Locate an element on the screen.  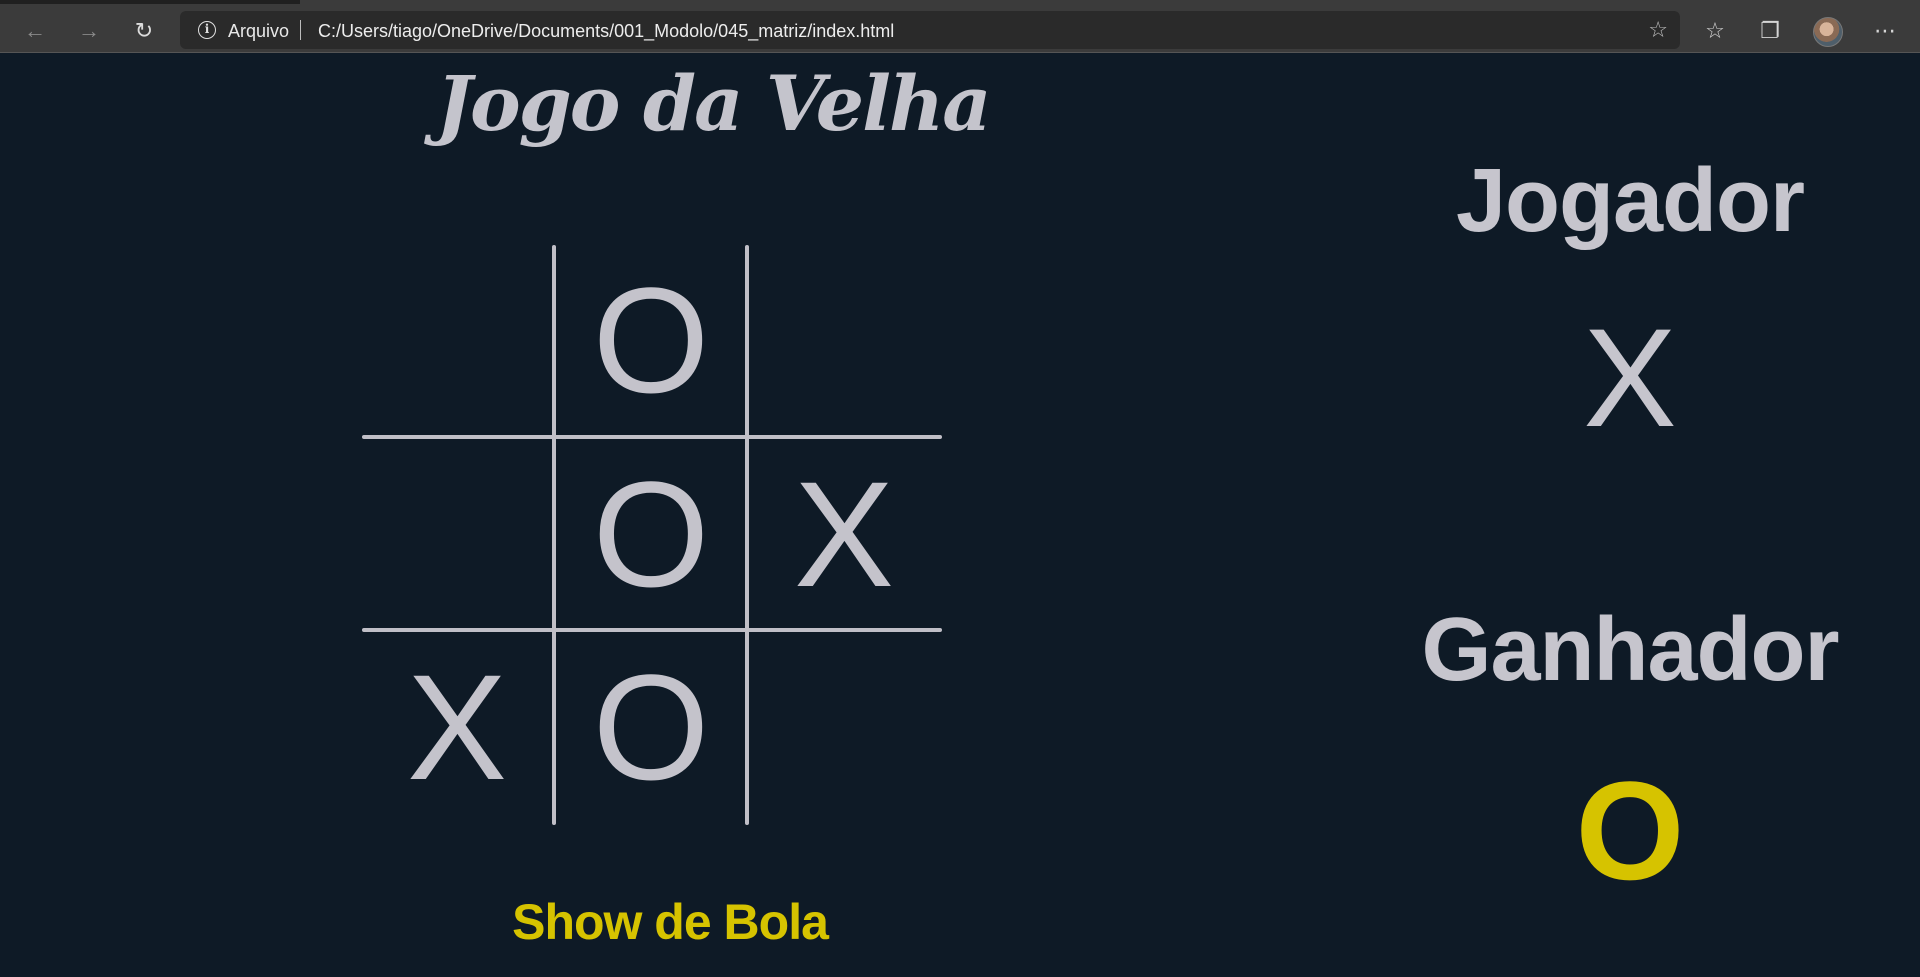
profile-avatar is located at coordinates (1828, 32).